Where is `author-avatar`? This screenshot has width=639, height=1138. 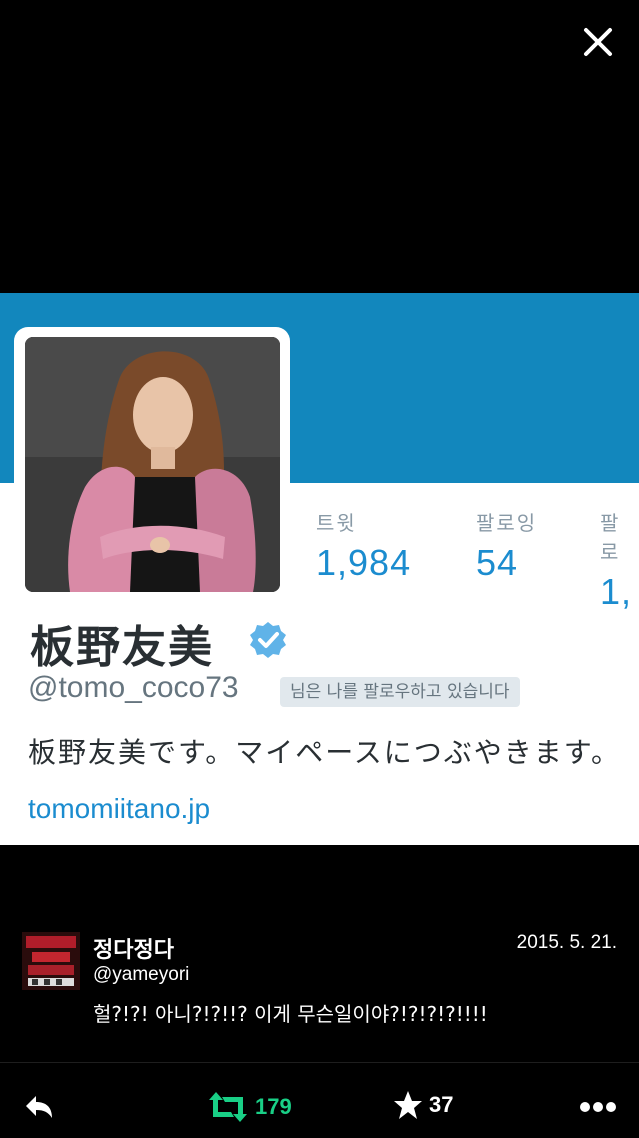
author-avatar is located at coordinates (51, 961).